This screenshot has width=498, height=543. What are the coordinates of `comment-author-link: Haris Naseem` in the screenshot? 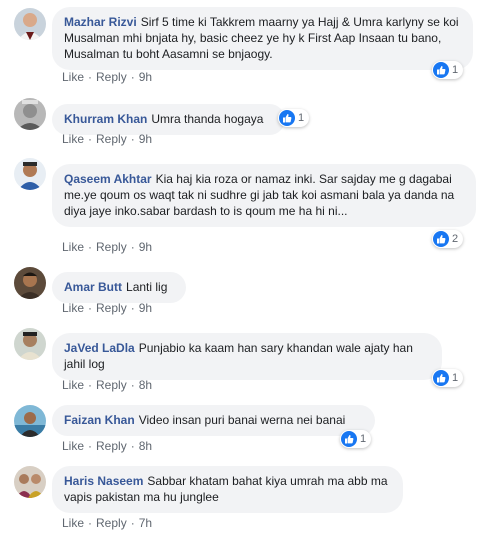 It's located at (103, 481).